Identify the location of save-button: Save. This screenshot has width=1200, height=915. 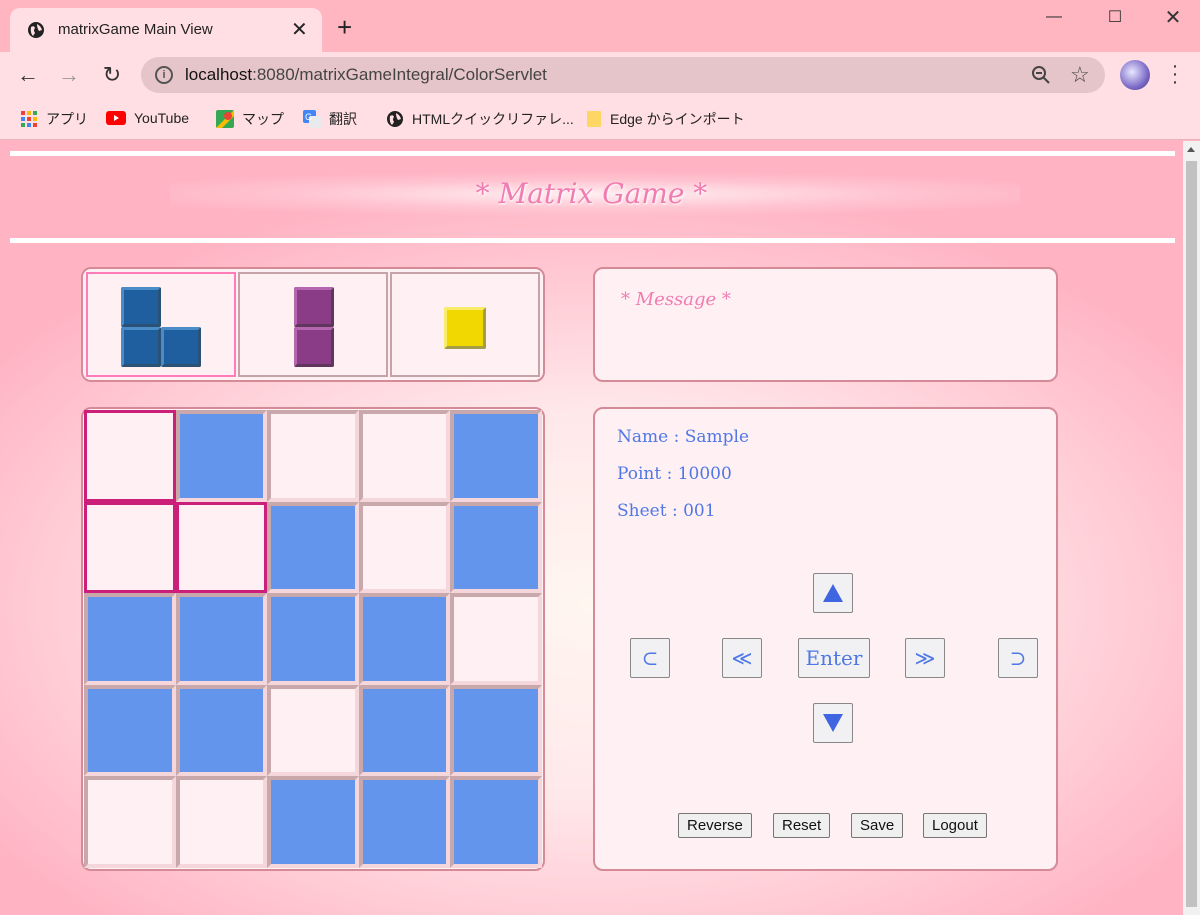
(877, 825).